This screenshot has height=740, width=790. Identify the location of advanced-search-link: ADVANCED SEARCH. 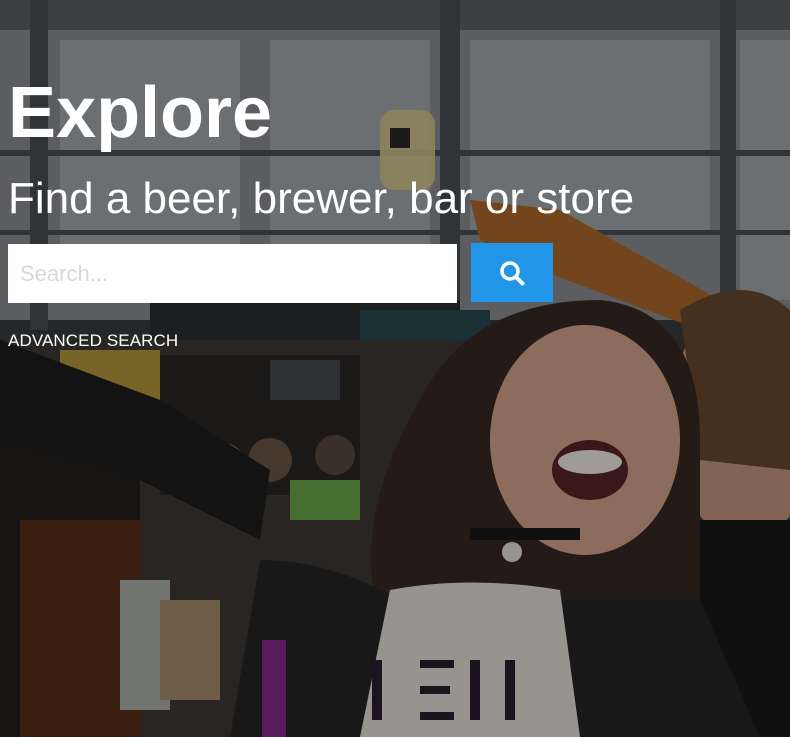
(93, 341).